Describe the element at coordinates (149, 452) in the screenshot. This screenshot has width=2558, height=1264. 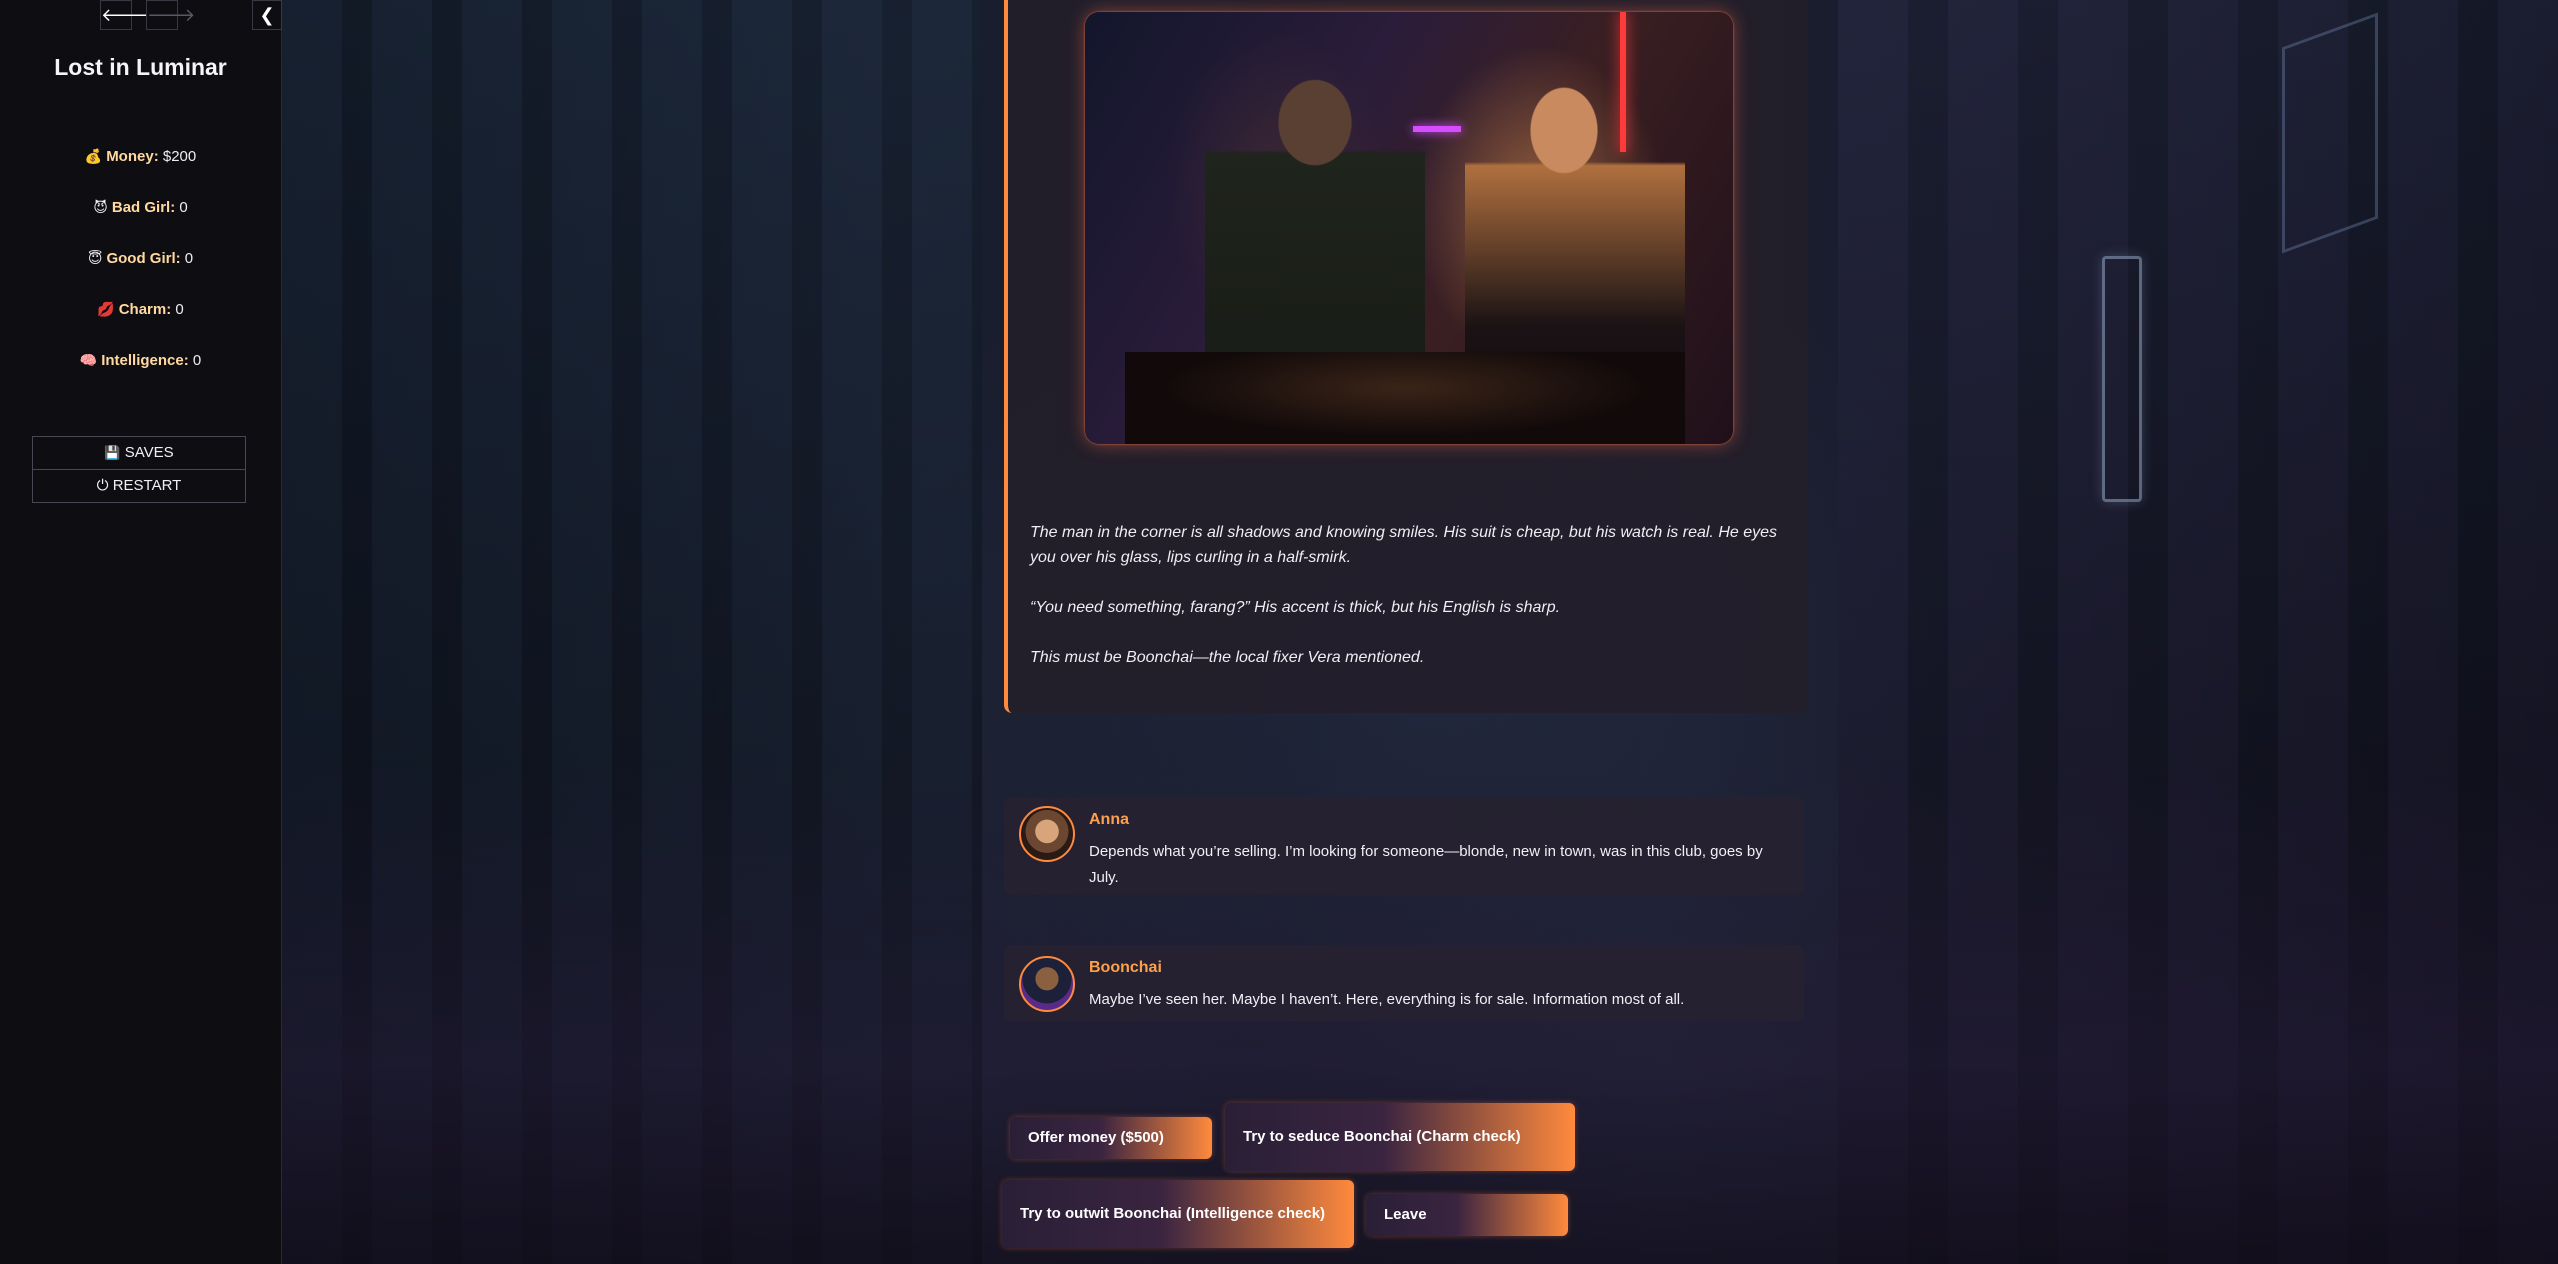
I see `saves-label: SAVES` at that location.